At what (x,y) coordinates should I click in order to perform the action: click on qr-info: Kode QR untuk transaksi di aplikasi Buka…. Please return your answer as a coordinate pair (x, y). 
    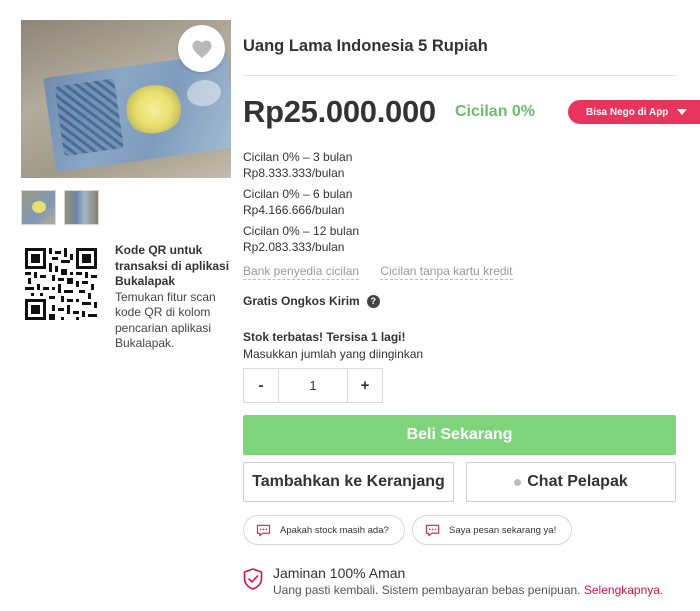
    Looking at the image, I should click on (175, 297).